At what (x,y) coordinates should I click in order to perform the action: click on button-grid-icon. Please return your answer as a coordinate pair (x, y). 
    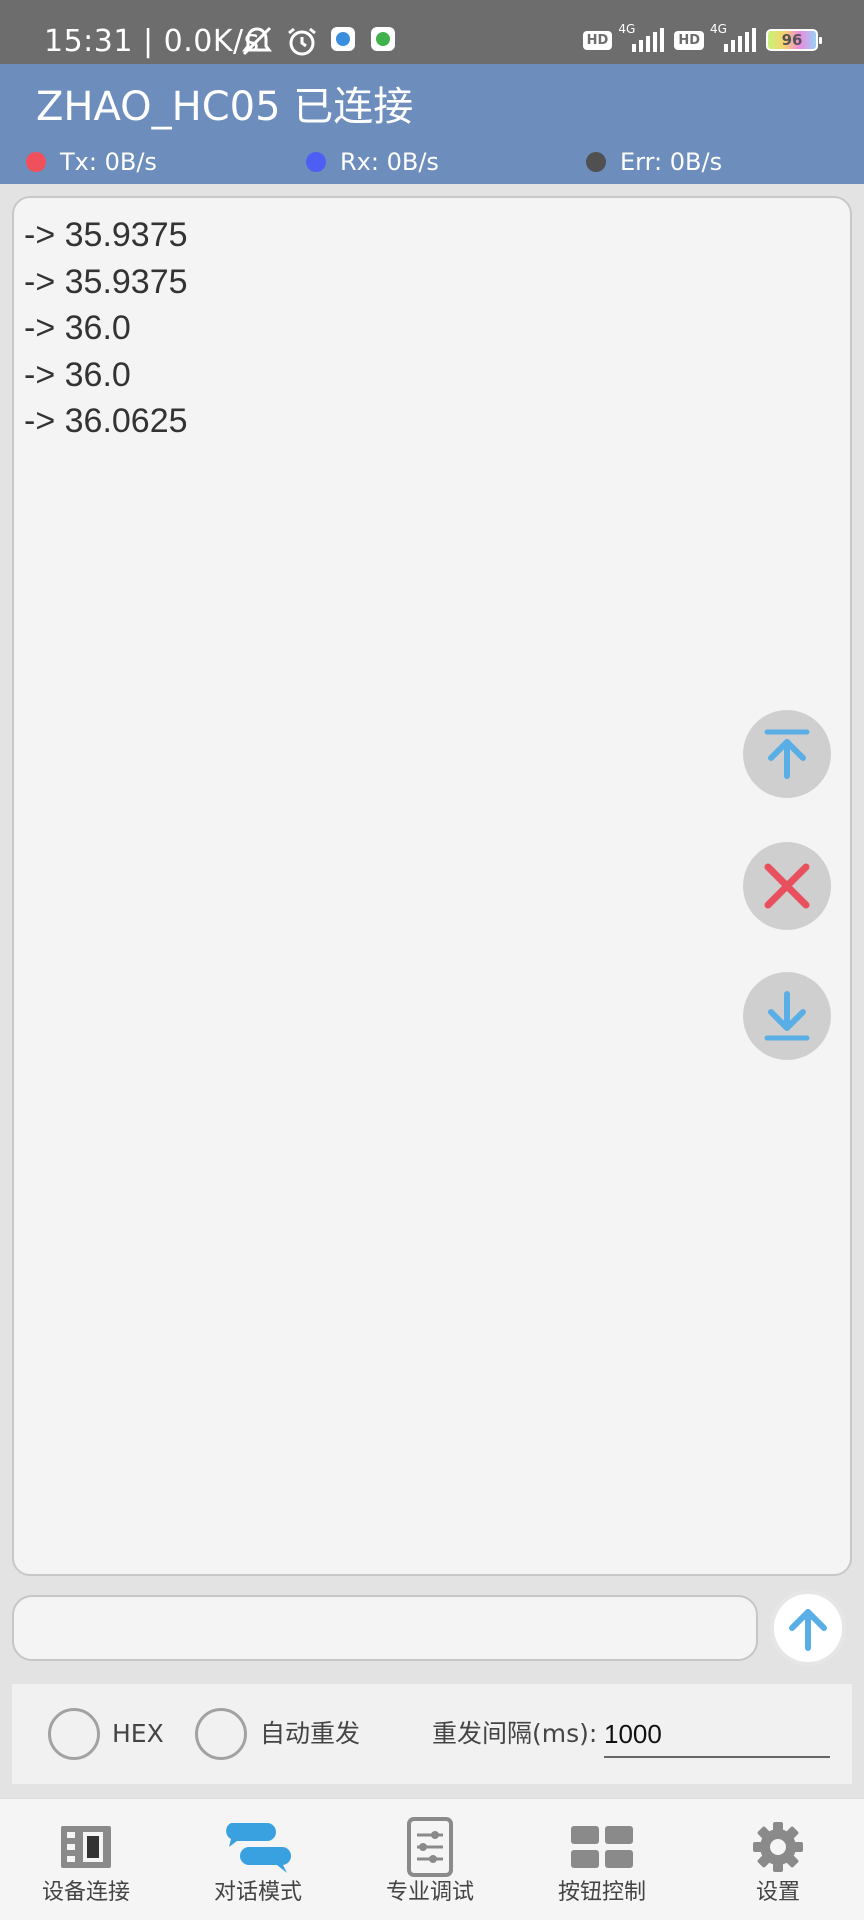
    Looking at the image, I should click on (602, 1847).